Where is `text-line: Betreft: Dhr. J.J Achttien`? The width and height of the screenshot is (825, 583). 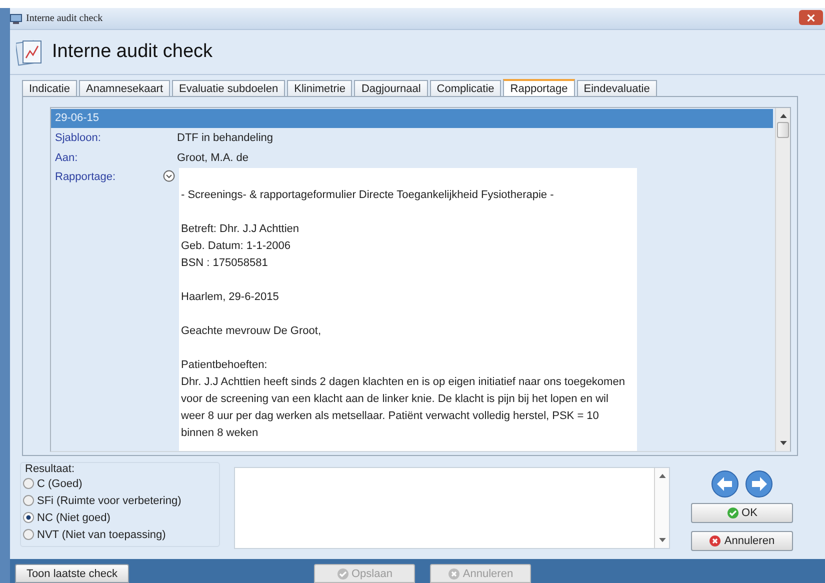 text-line: Betreft: Dhr. J.J Achttien is located at coordinates (240, 229).